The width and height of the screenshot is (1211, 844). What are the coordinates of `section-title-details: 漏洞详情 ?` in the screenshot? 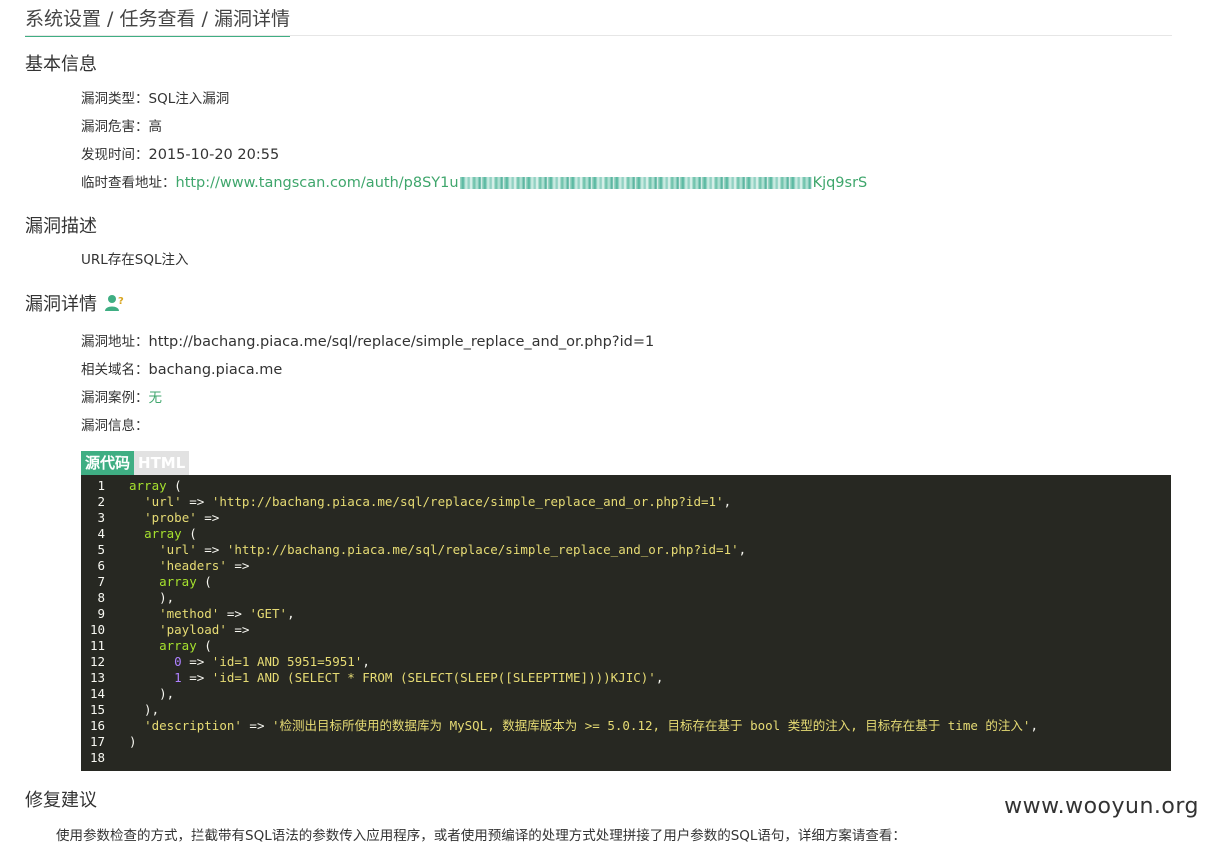 It's located at (75, 305).